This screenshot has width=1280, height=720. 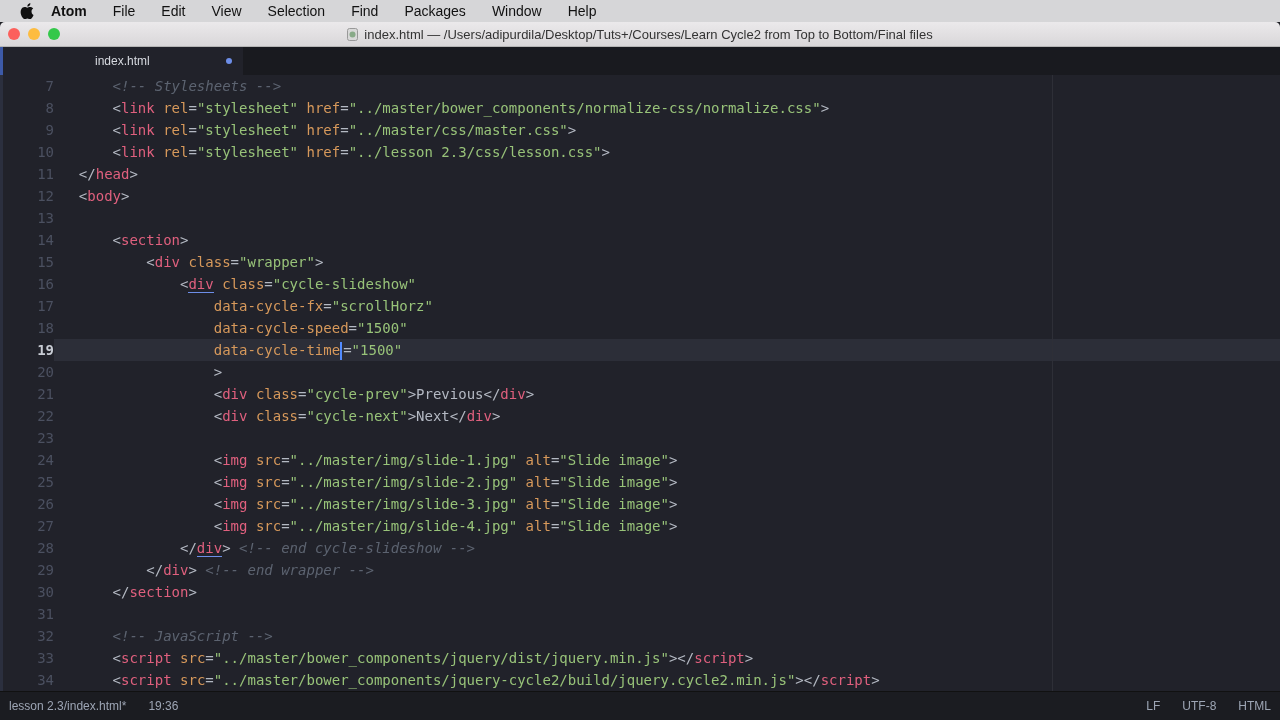 What do you see at coordinates (124, 11) in the screenshot?
I see `menu-item: File` at bounding box center [124, 11].